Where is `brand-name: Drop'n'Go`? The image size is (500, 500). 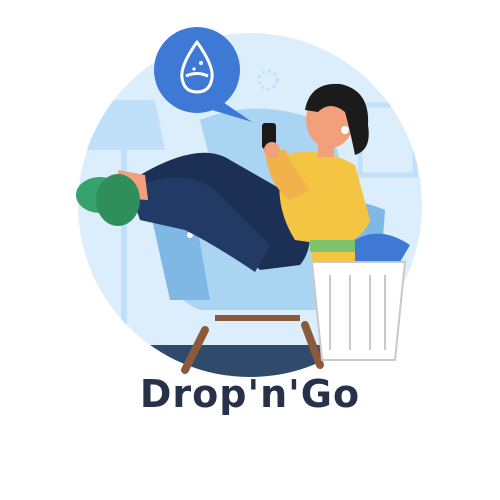
brand-name: Drop'n'Go is located at coordinates (250, 394).